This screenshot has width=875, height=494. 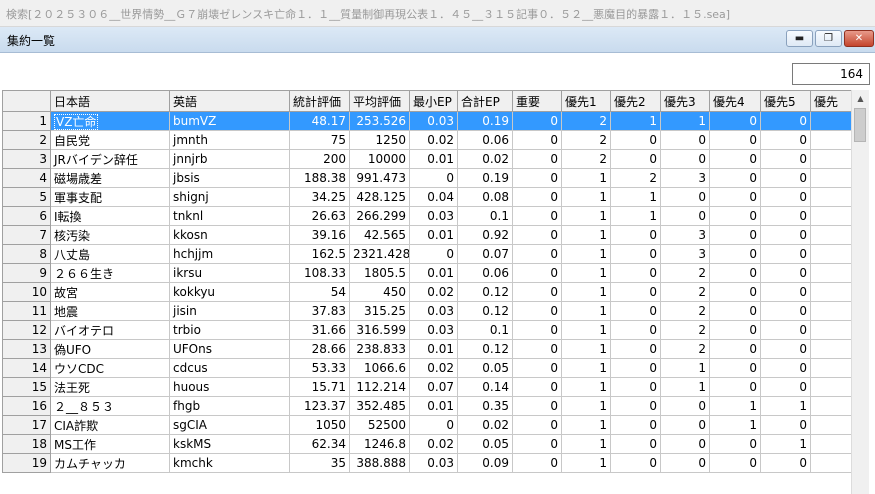 What do you see at coordinates (26, 387) in the screenshot?
I see `row-number: 15` at bounding box center [26, 387].